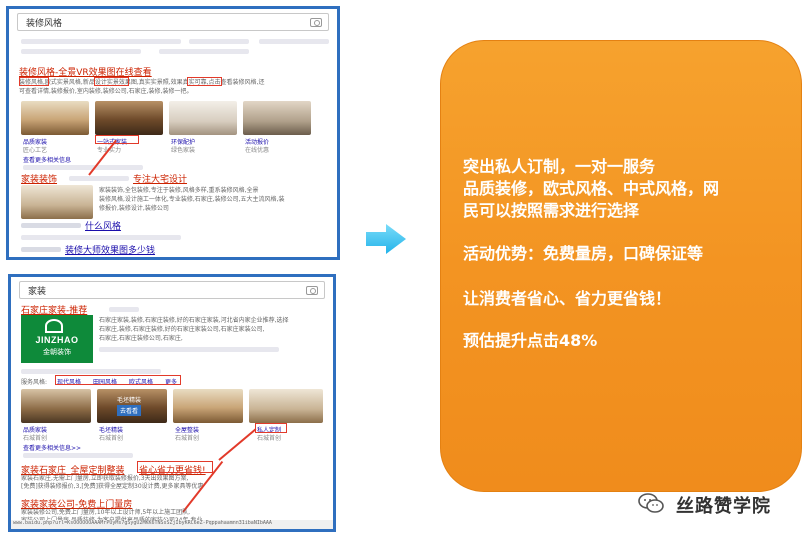  What do you see at coordinates (257, 150) in the screenshot?
I see `thumb-subcaption: 在线优惠` at bounding box center [257, 150].